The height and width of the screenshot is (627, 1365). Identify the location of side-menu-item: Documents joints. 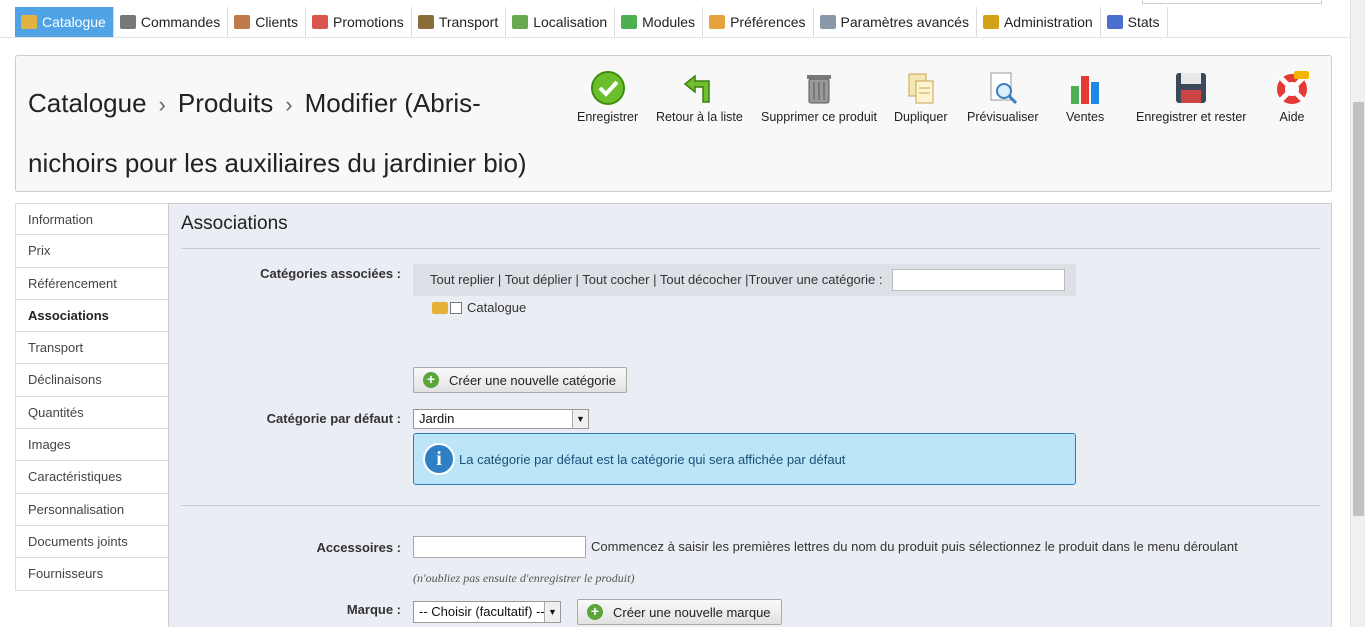
(92, 542).